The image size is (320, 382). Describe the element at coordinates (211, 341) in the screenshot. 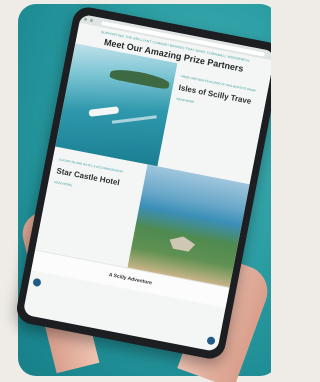

I see `scroll-top-icon` at that location.